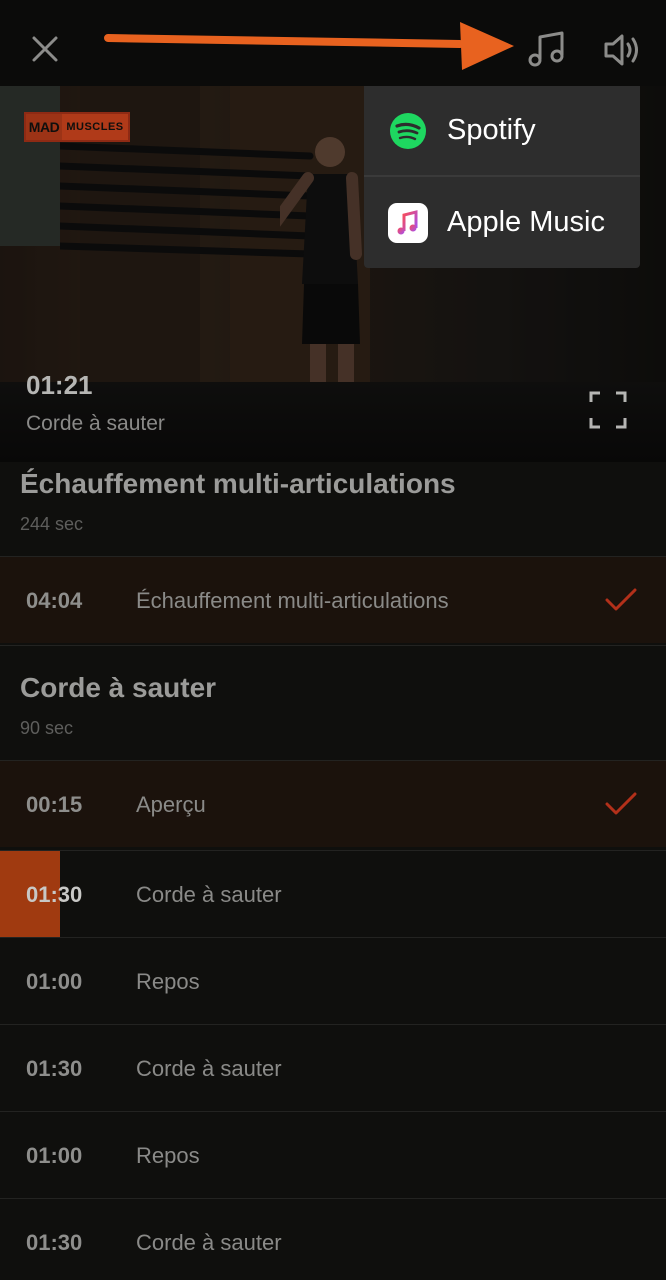 This screenshot has width=666, height=1280. What do you see at coordinates (59, 385) in the screenshot?
I see `video-timer: 01:21` at bounding box center [59, 385].